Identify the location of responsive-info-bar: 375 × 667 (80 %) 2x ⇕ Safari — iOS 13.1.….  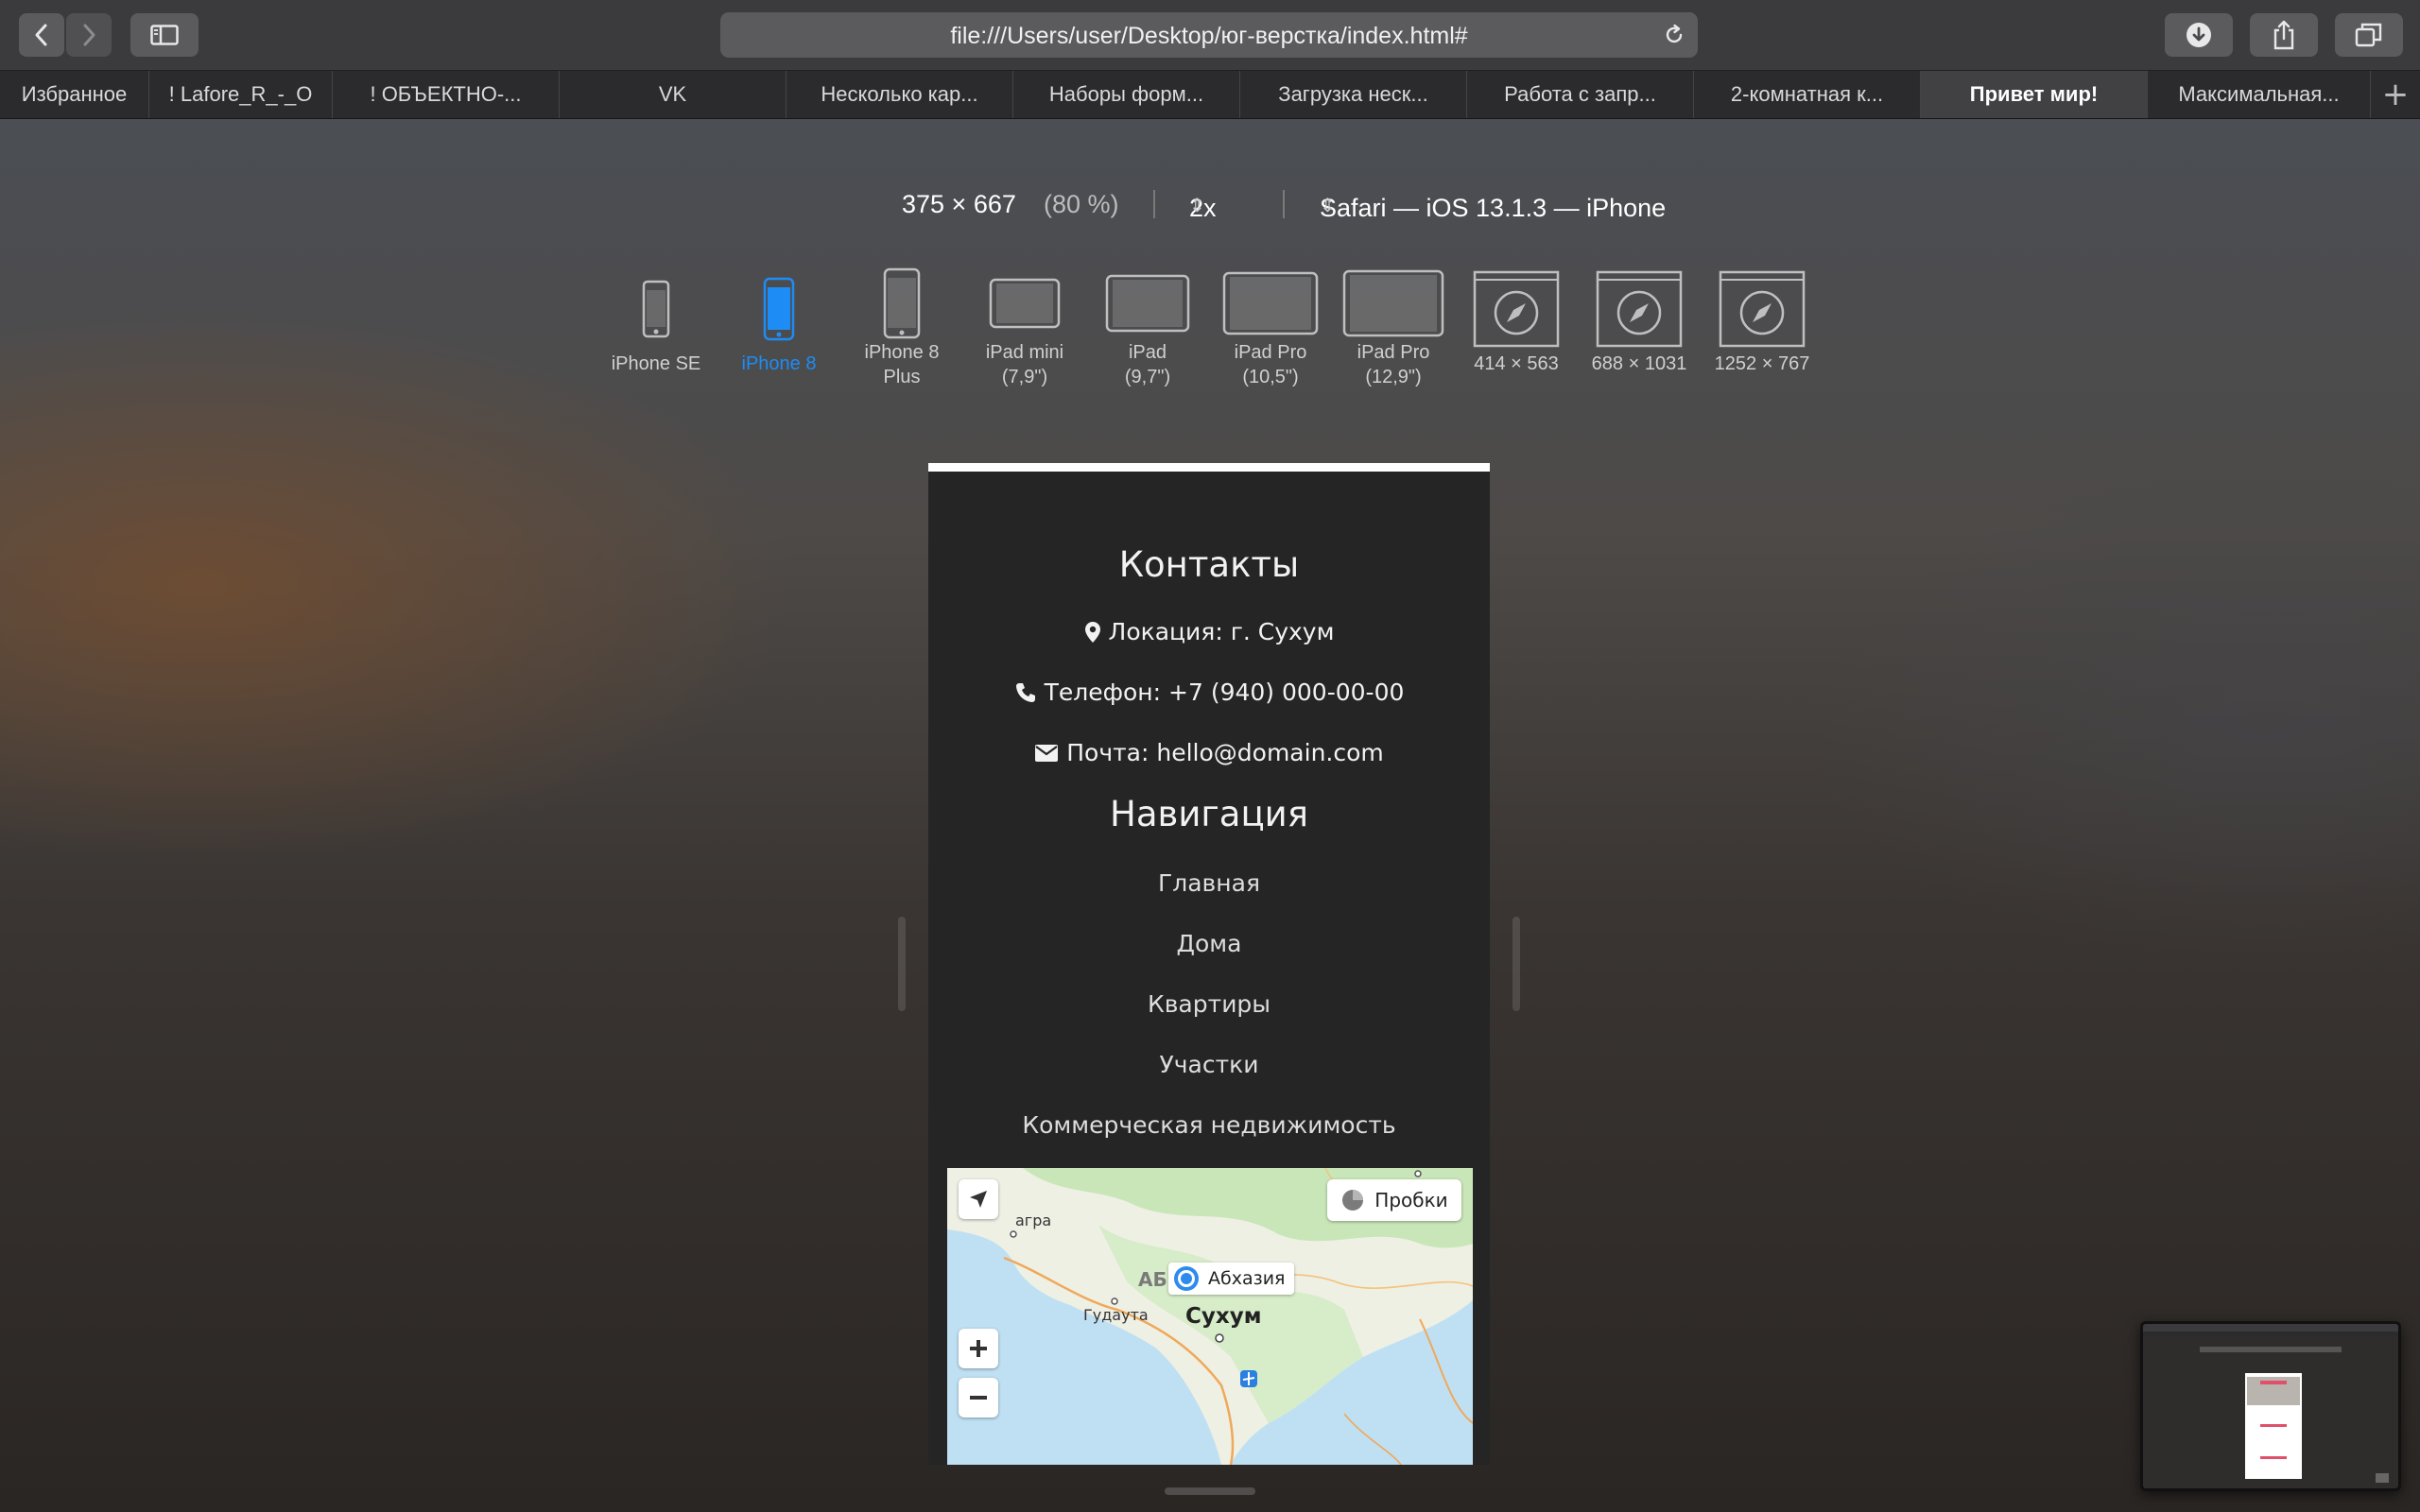
(1210, 205).